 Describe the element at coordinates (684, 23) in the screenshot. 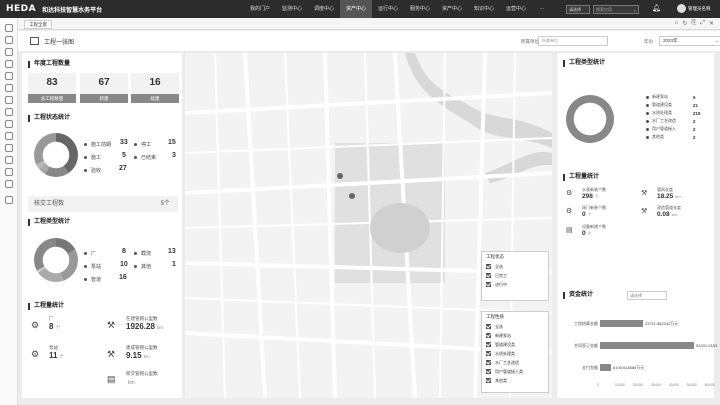

I see `refresh-icon: ↻` at that location.